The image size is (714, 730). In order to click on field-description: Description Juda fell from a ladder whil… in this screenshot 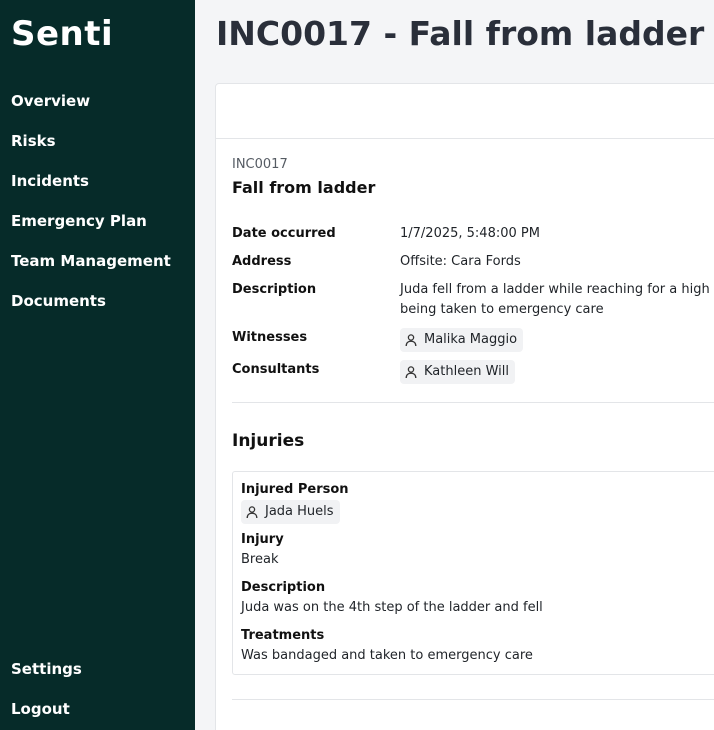, I will do `click(473, 300)`.